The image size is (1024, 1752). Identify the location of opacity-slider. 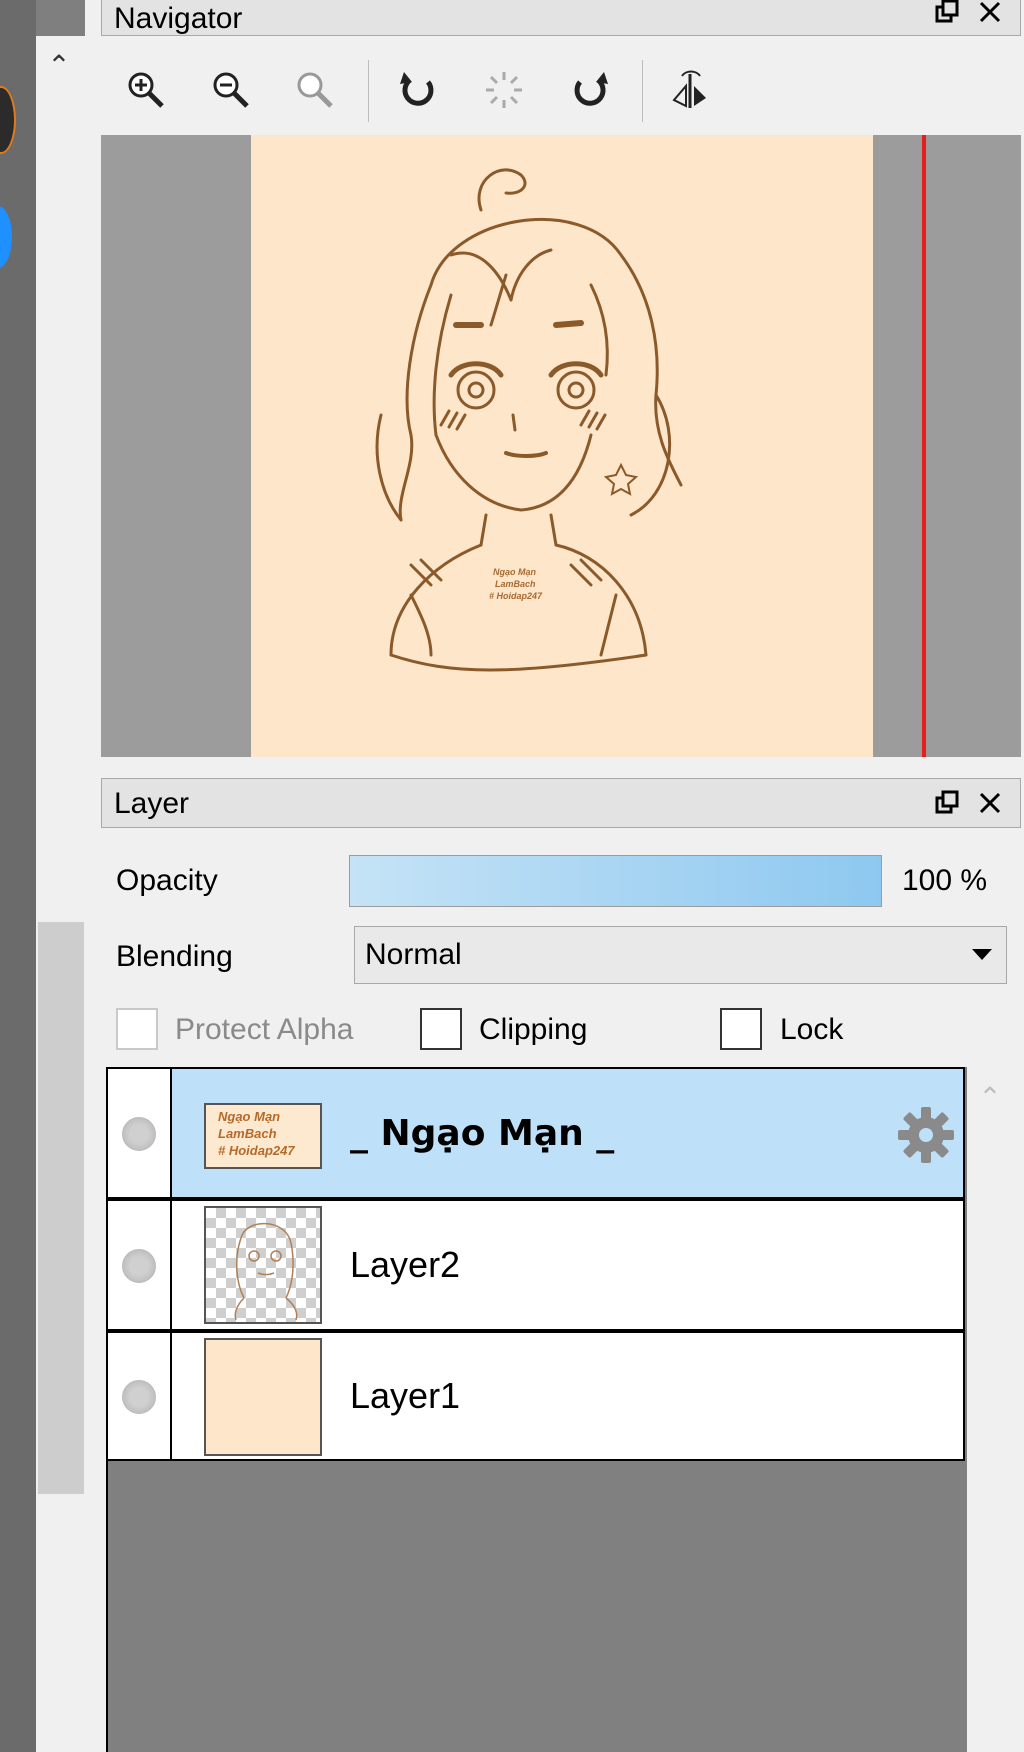
(615, 881).